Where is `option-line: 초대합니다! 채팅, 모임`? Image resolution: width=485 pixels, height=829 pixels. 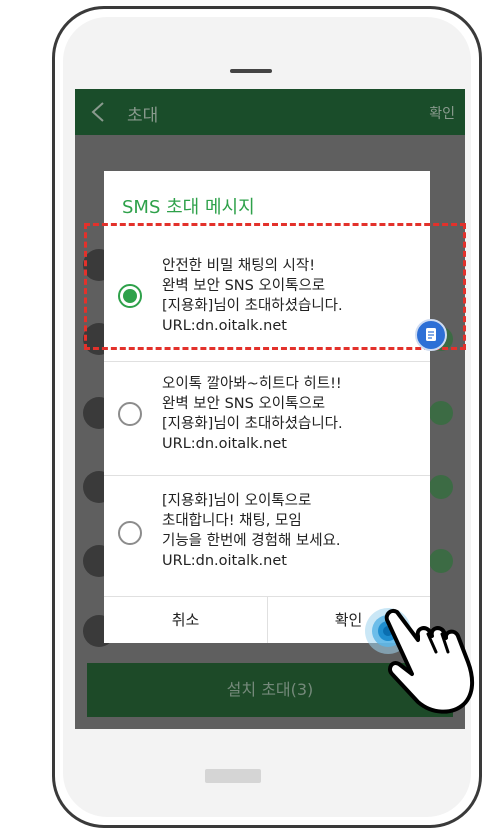
option-line: 초대합니다! 채팅, 모임 is located at coordinates (232, 521).